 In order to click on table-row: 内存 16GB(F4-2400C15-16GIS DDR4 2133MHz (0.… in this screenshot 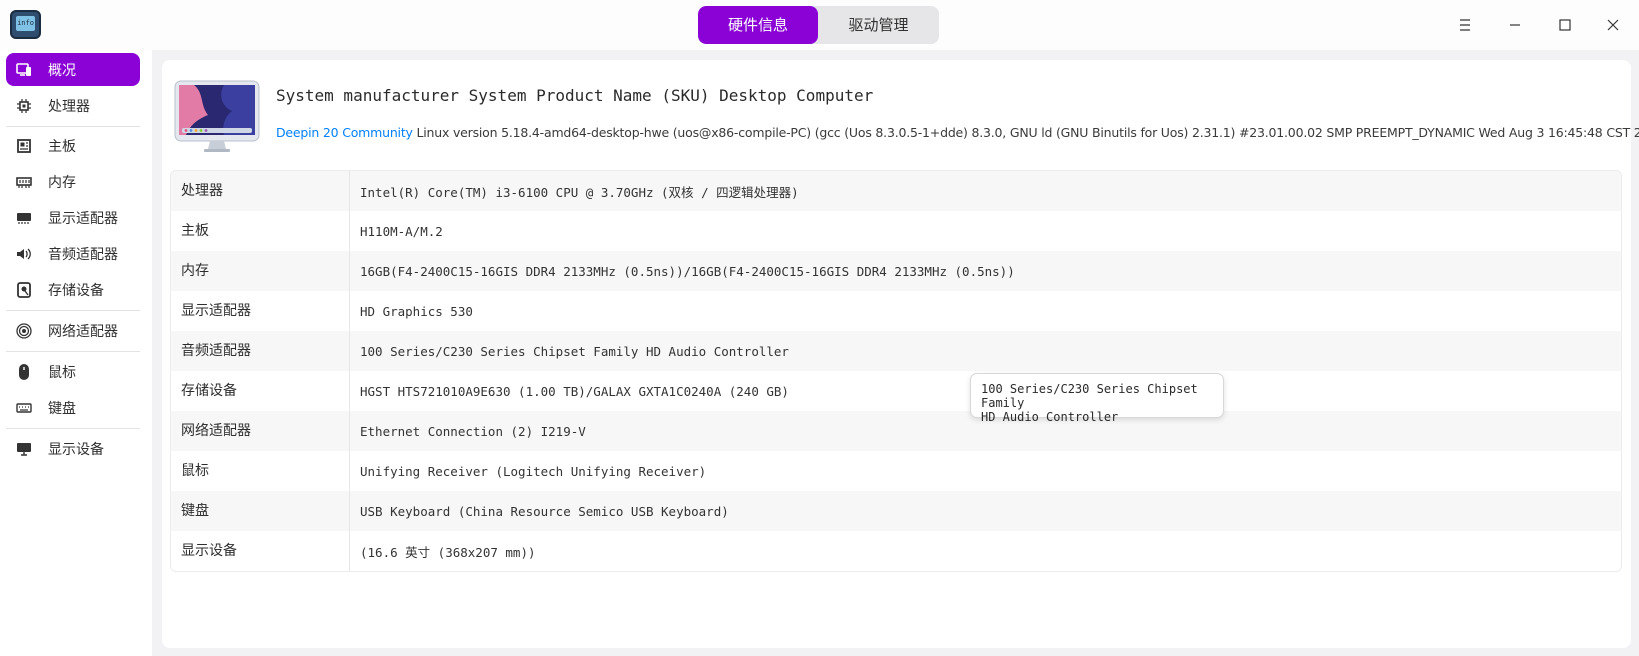, I will do `click(896, 271)`.